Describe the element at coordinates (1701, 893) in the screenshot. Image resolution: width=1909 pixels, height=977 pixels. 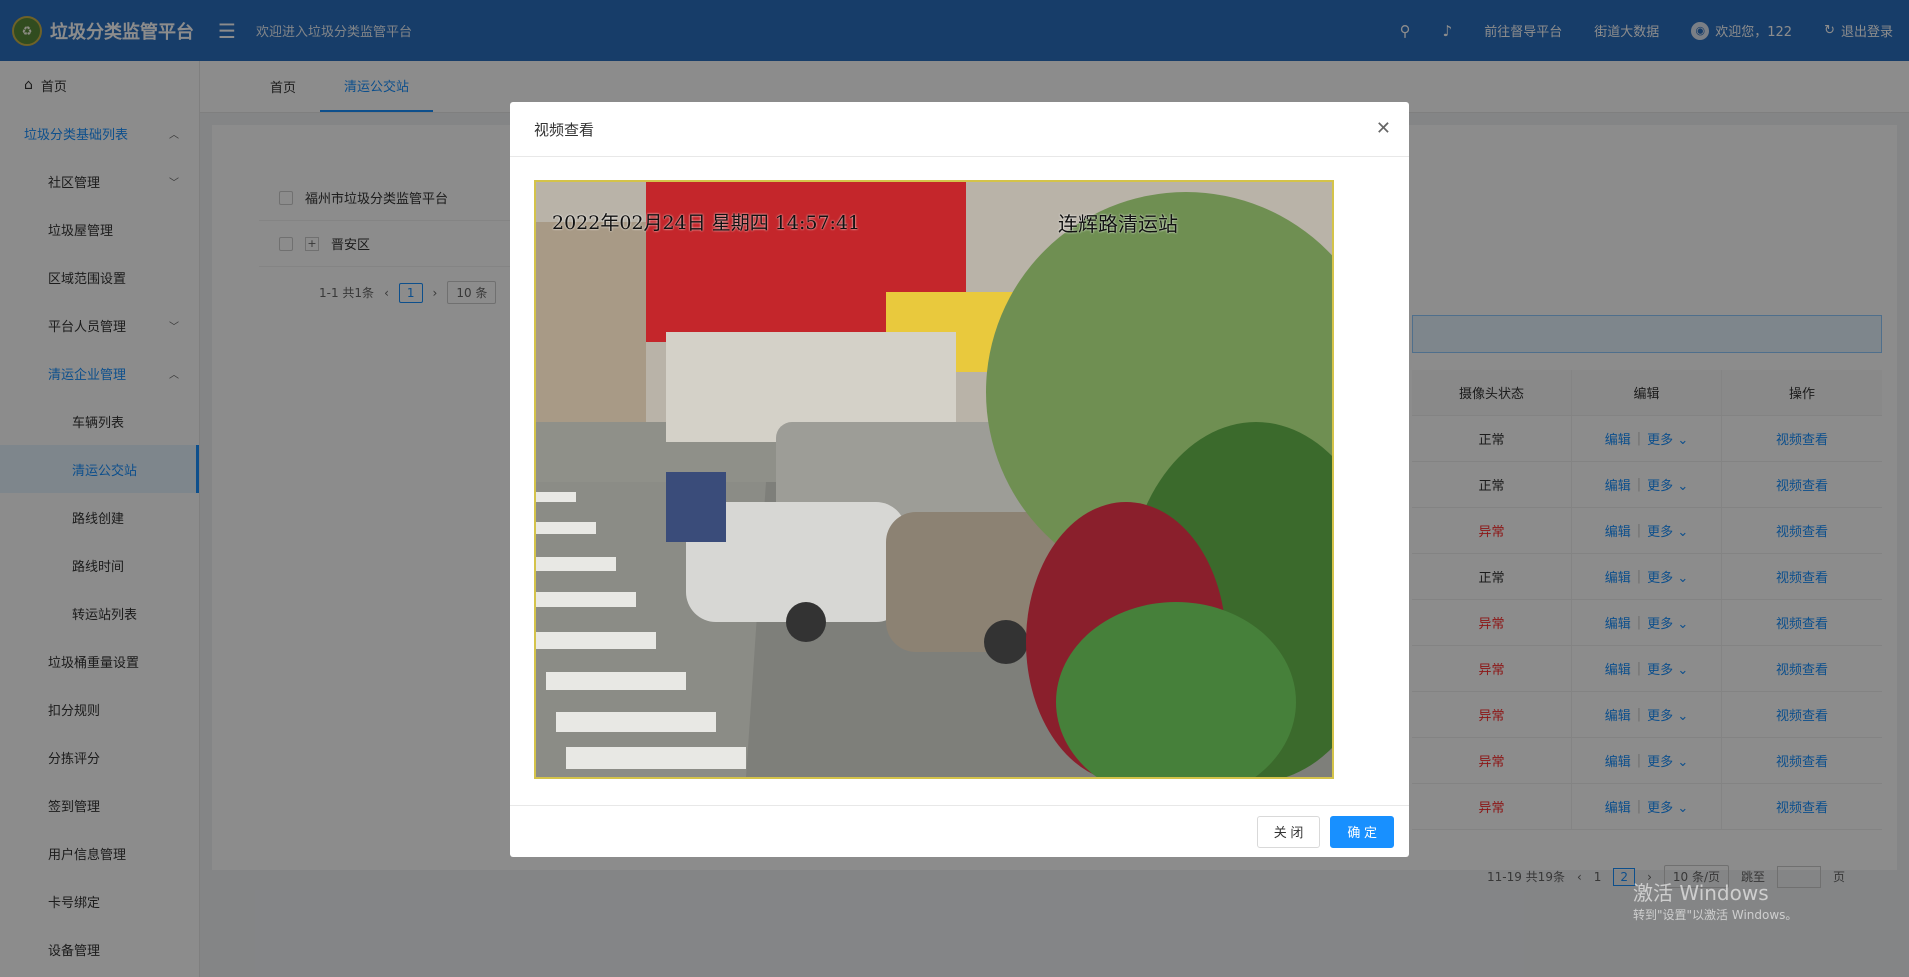
I see `watermark-line1: 激活 Windows` at that location.